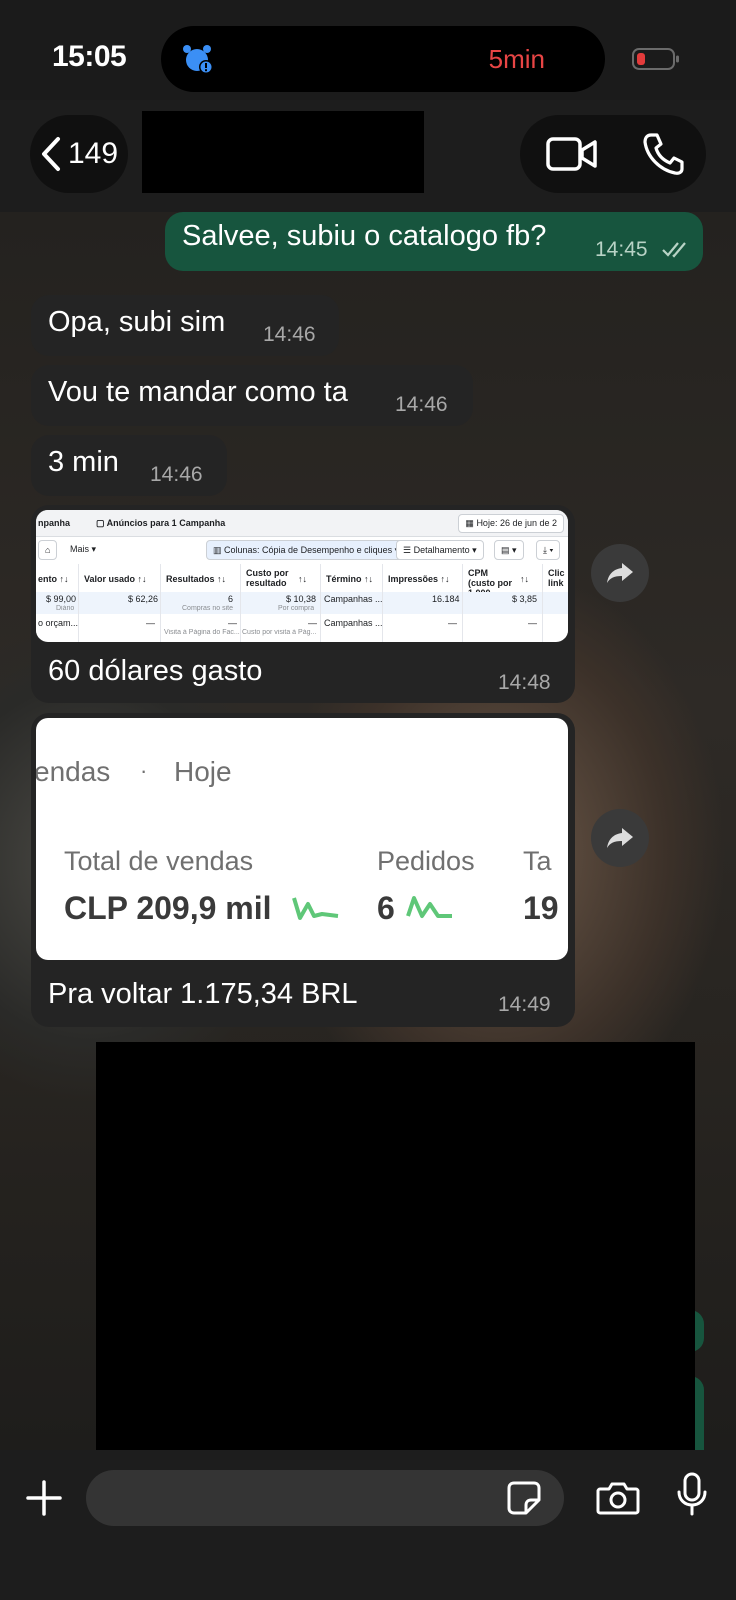  I want to click on col-header: Valor usado ↑↓, so click(115, 579).